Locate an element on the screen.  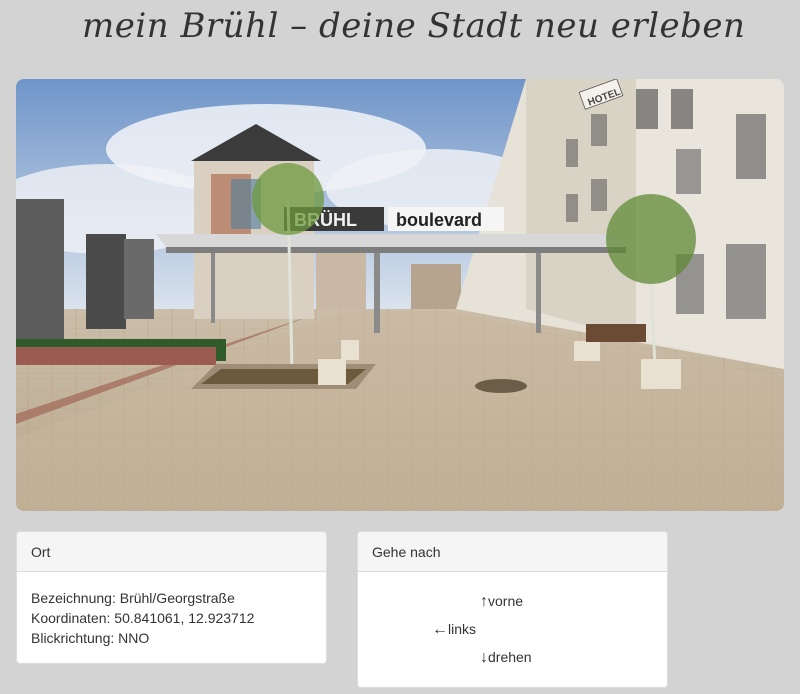
location-coordinates: Koordinaten: 50.841061, 12.923712 is located at coordinates (143, 618).